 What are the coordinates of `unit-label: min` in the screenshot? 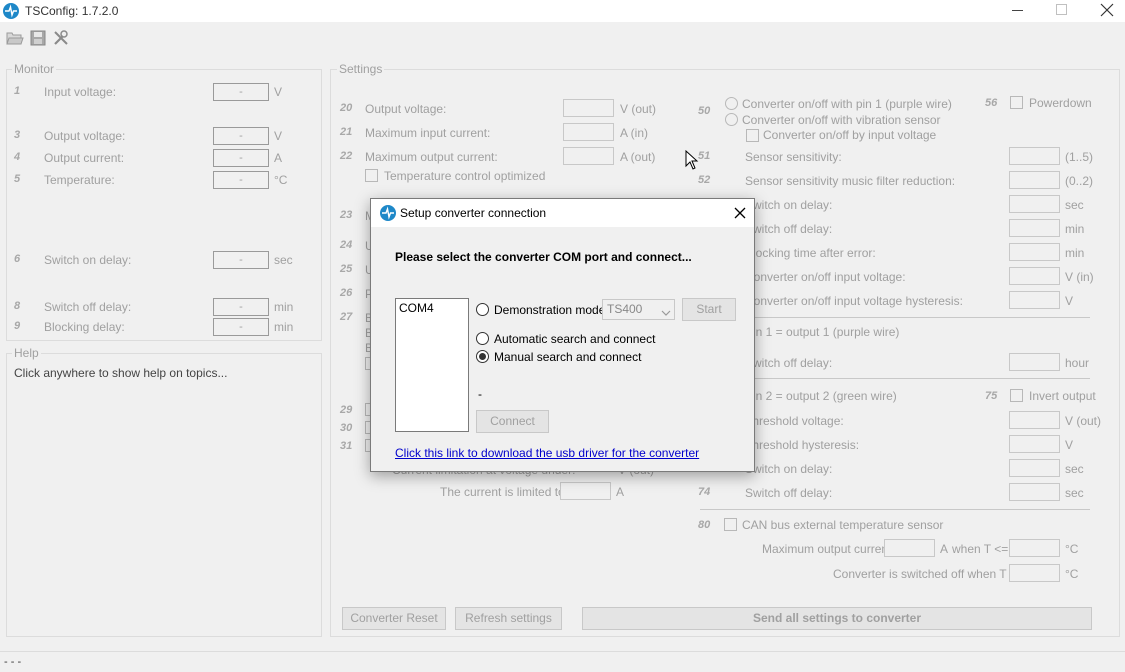 It's located at (284, 327).